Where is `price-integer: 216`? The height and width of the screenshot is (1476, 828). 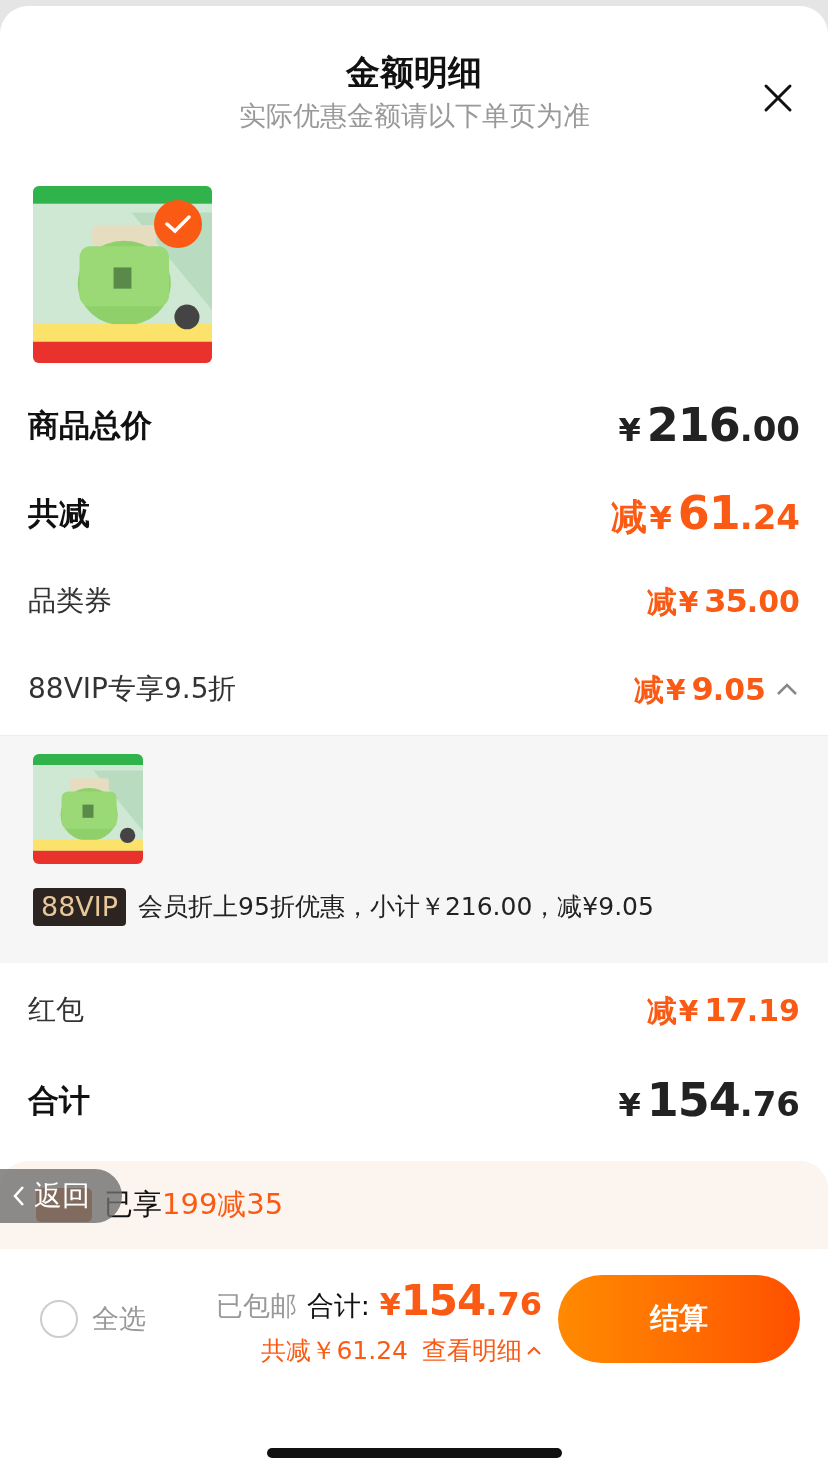
price-integer: 216 is located at coordinates (693, 425).